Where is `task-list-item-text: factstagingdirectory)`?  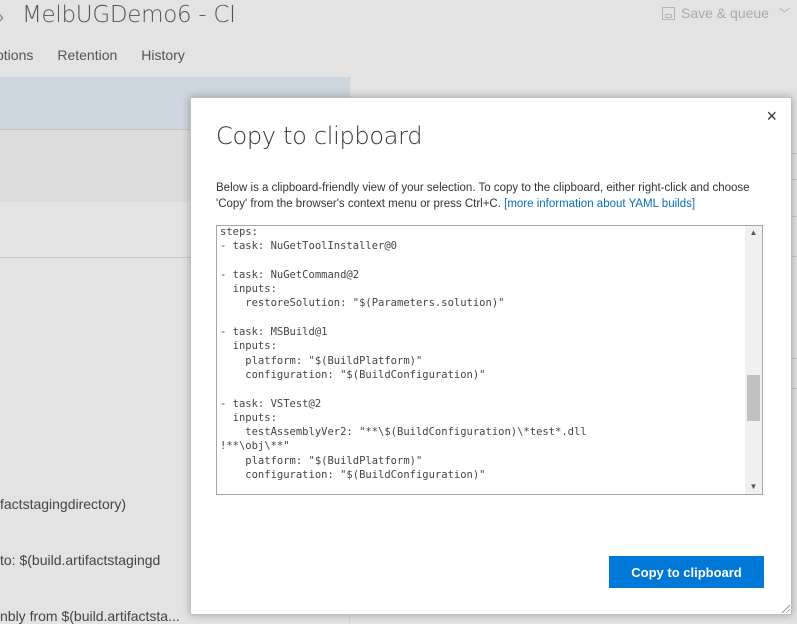
task-list-item-text: factstagingdirectory) is located at coordinates (63, 504).